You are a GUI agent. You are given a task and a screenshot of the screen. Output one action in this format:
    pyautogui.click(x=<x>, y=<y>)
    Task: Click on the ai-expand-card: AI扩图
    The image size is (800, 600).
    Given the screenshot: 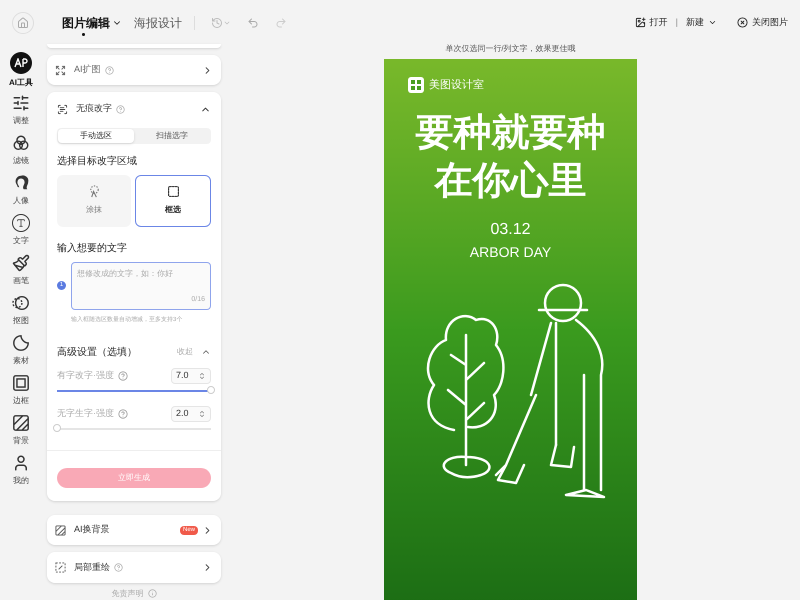 What is the action you would take?
    pyautogui.click(x=134, y=70)
    